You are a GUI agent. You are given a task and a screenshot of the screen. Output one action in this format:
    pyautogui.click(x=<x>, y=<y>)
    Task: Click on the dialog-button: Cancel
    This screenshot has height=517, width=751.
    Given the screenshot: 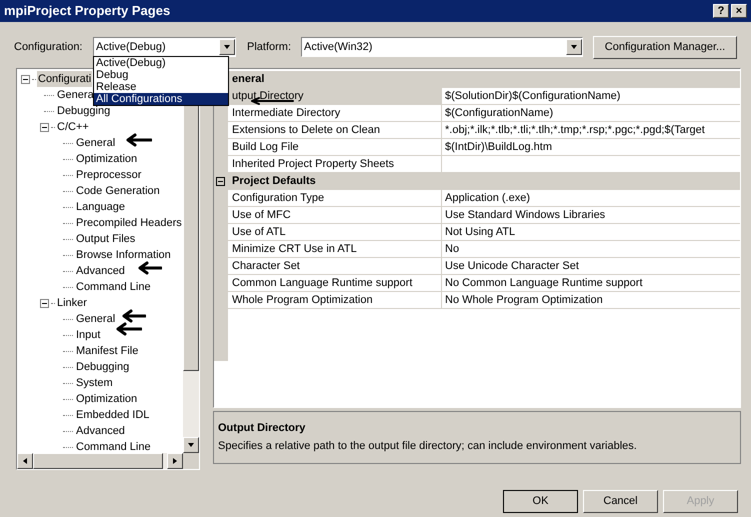 What is the action you would take?
    pyautogui.click(x=620, y=501)
    